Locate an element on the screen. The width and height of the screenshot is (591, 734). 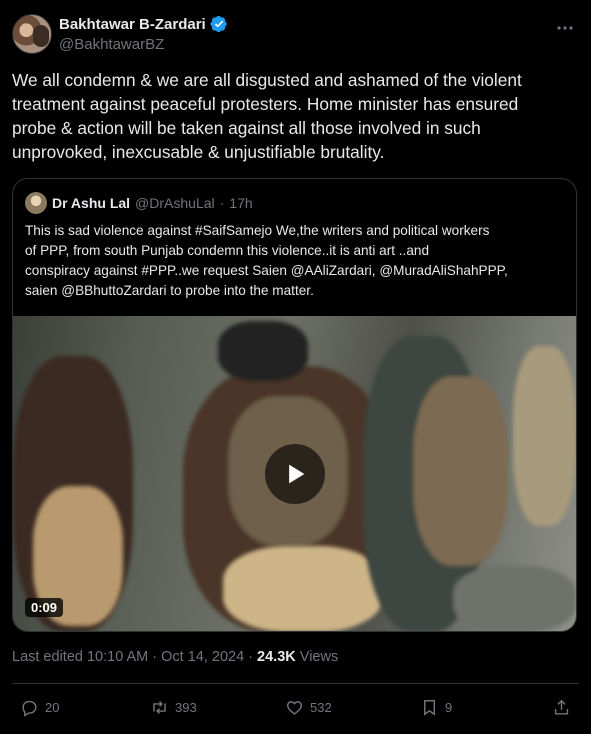
like-button: 532 is located at coordinates (308, 707).